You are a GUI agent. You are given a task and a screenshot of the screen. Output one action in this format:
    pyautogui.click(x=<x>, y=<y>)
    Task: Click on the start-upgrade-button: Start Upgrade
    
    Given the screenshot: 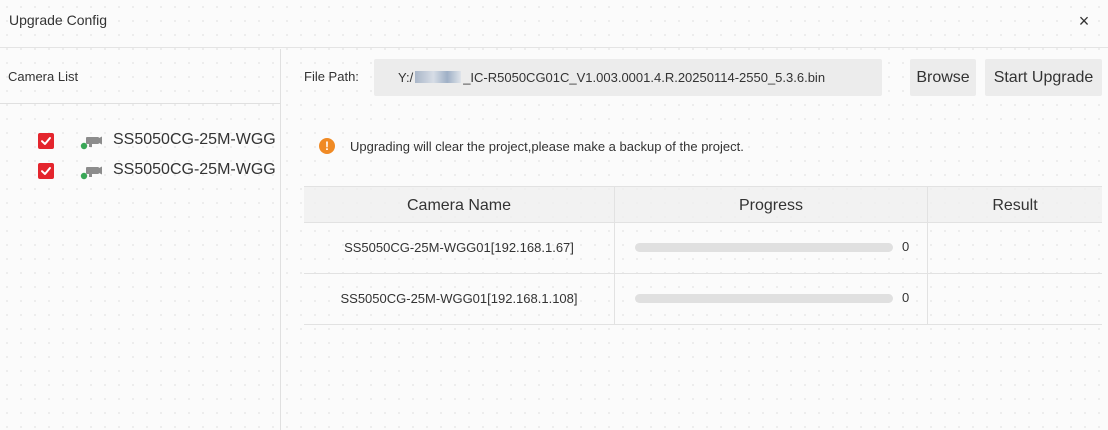 What is the action you would take?
    pyautogui.click(x=1043, y=77)
    